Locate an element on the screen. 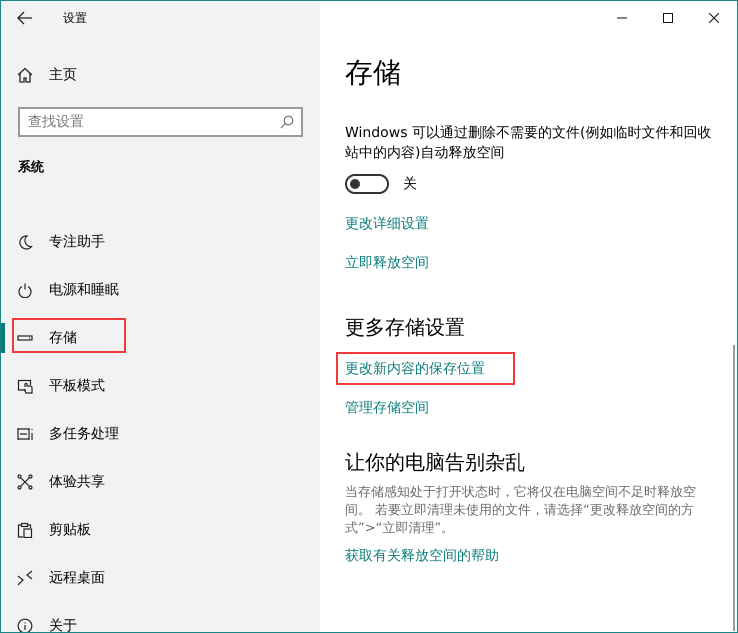  remote-desktop-icon is located at coordinates (25, 578).